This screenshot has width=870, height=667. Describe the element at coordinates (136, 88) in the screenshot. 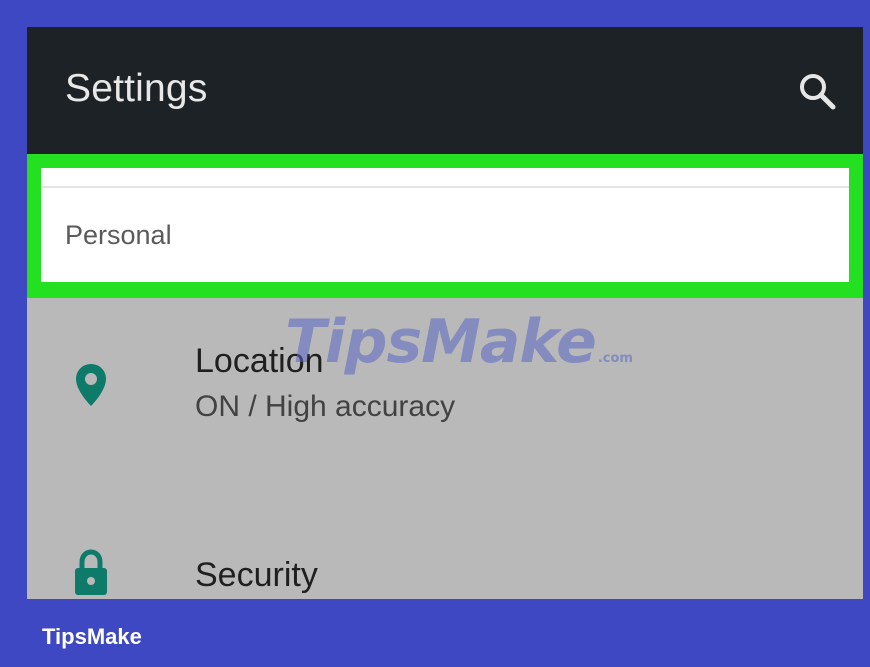

I see `page-title: Settings` at that location.